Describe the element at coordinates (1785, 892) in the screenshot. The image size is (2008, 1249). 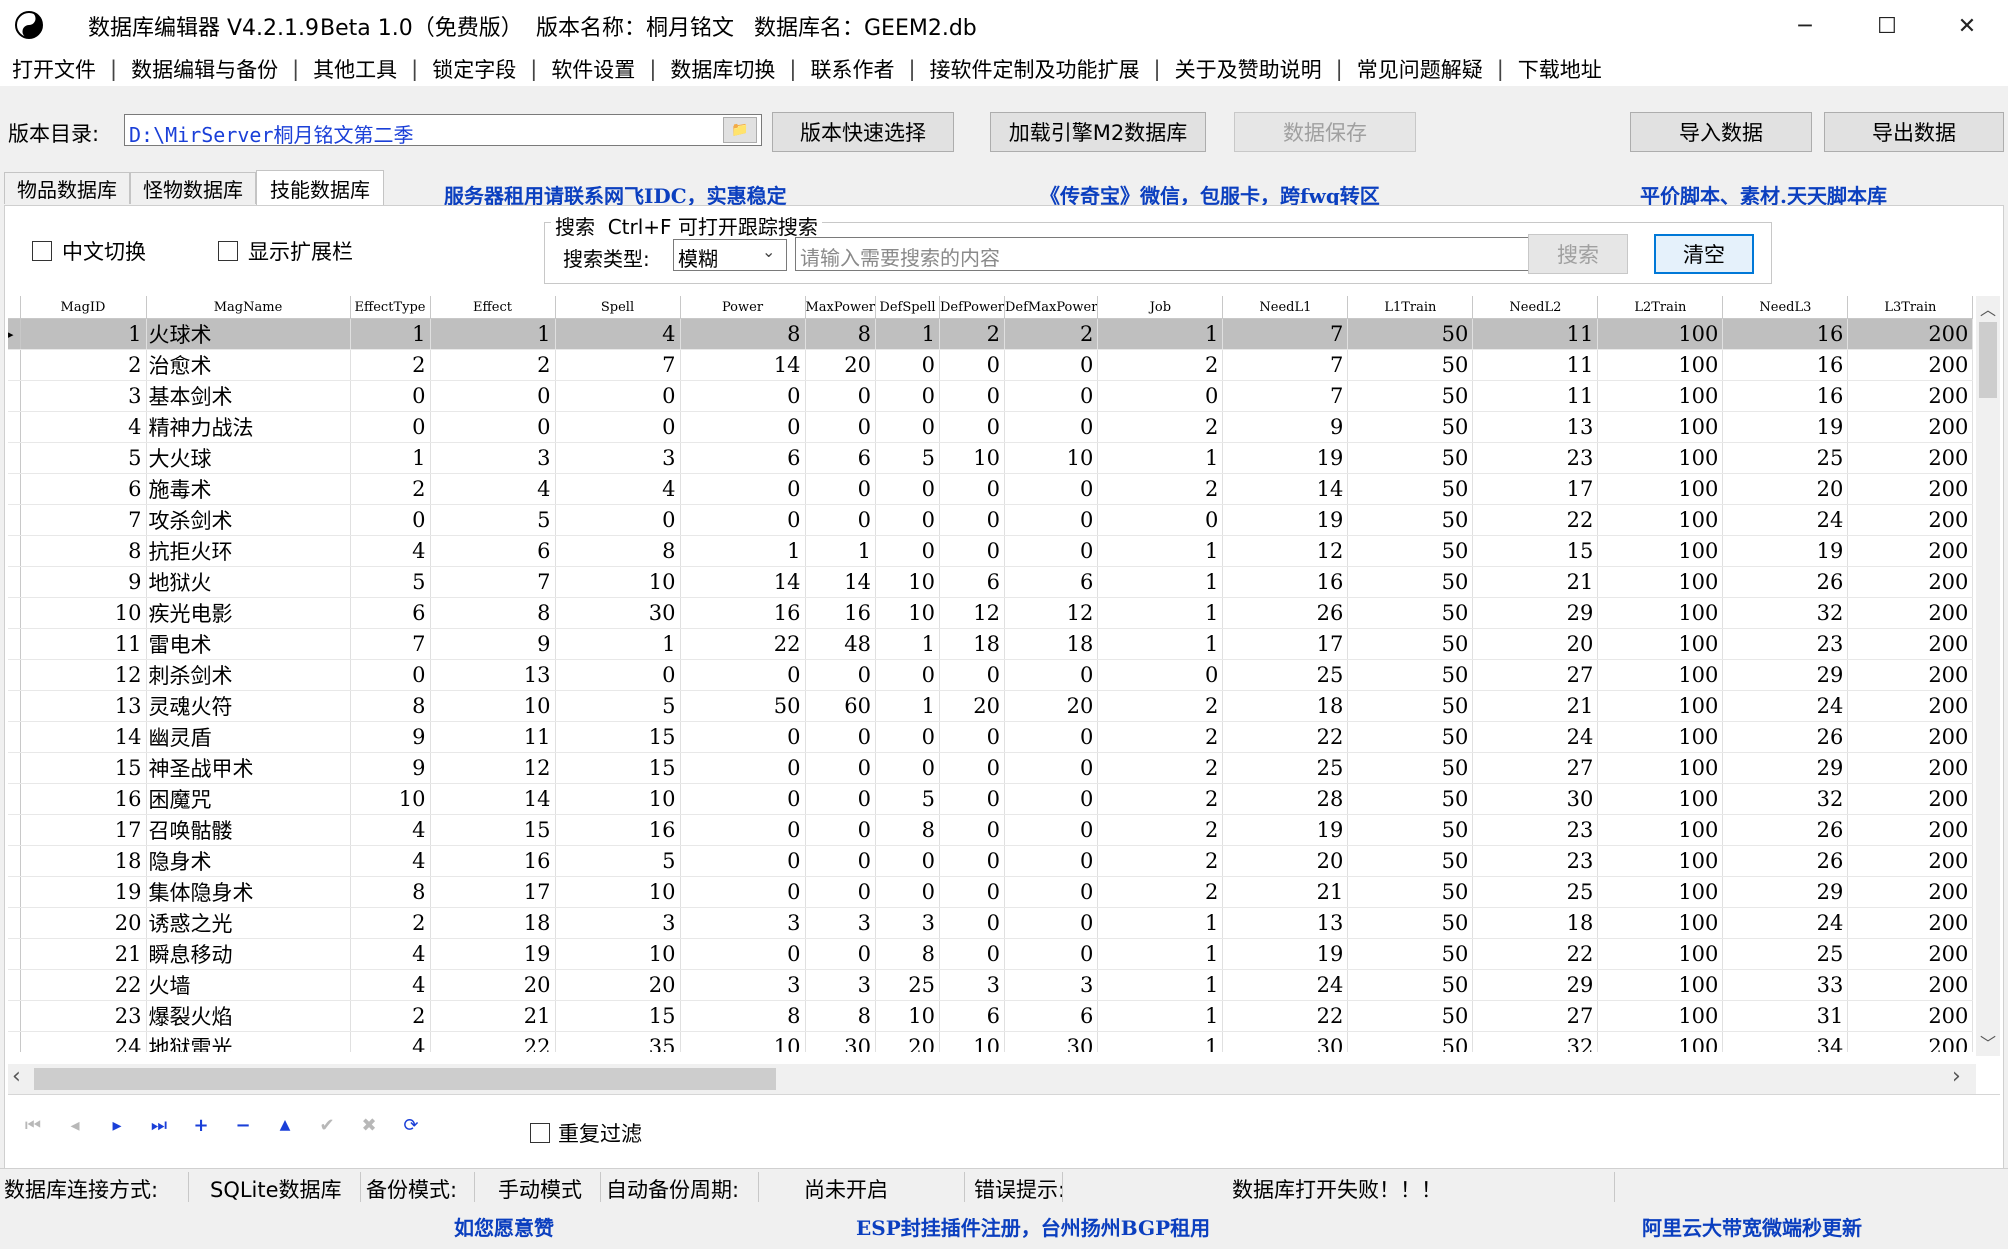
I see `table-cell: 29` at that location.